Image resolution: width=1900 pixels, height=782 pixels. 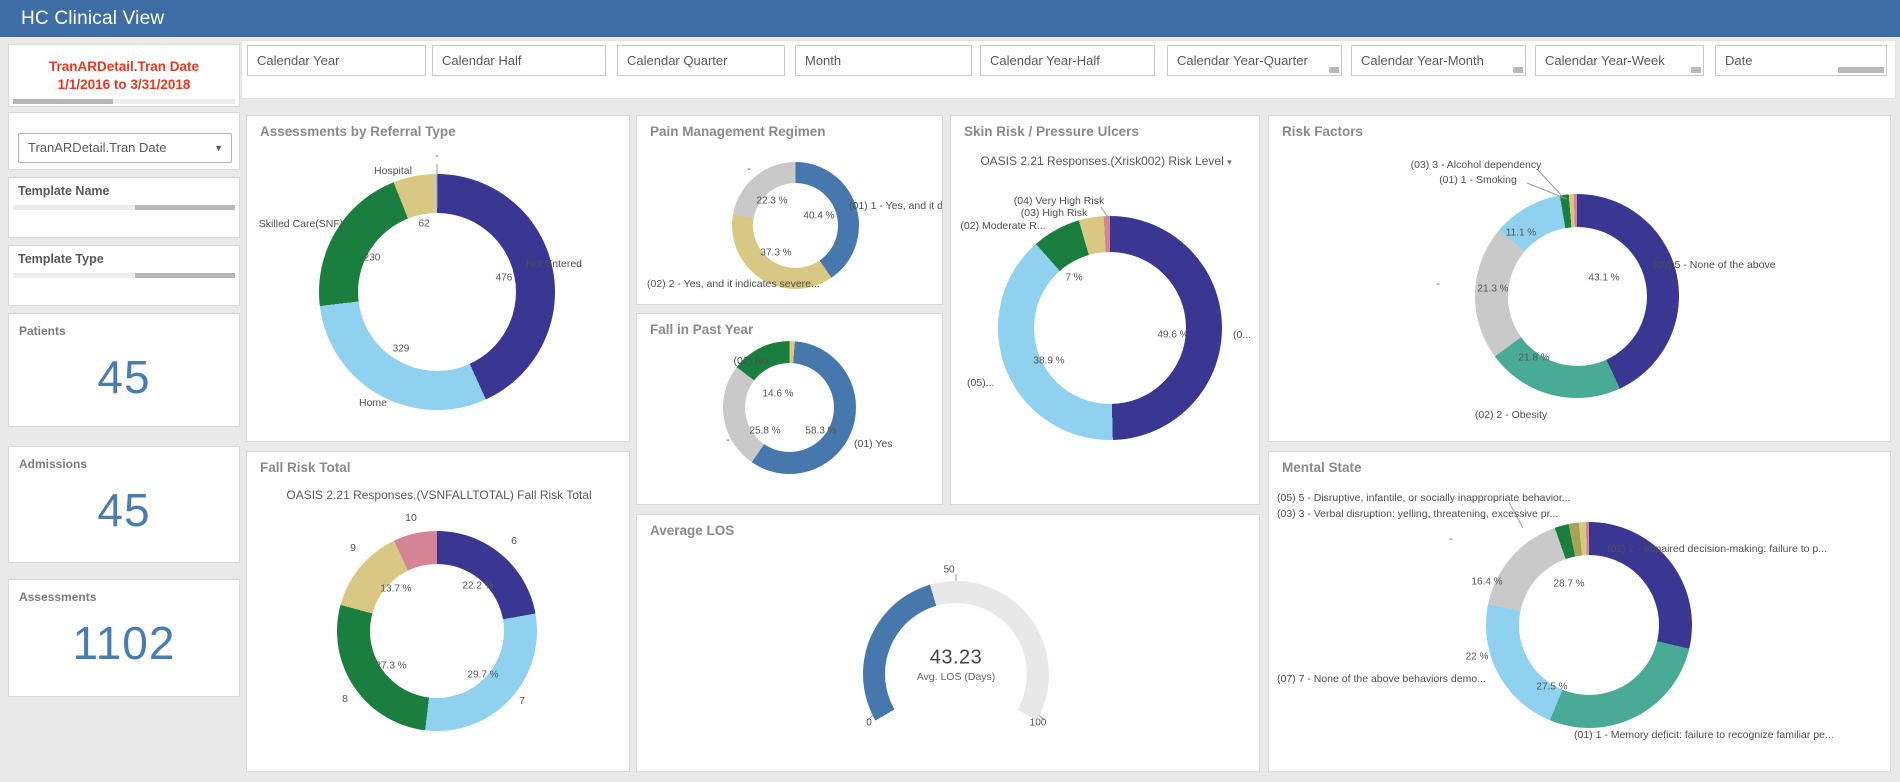 I want to click on chart-label: 9, so click(x=353, y=548).